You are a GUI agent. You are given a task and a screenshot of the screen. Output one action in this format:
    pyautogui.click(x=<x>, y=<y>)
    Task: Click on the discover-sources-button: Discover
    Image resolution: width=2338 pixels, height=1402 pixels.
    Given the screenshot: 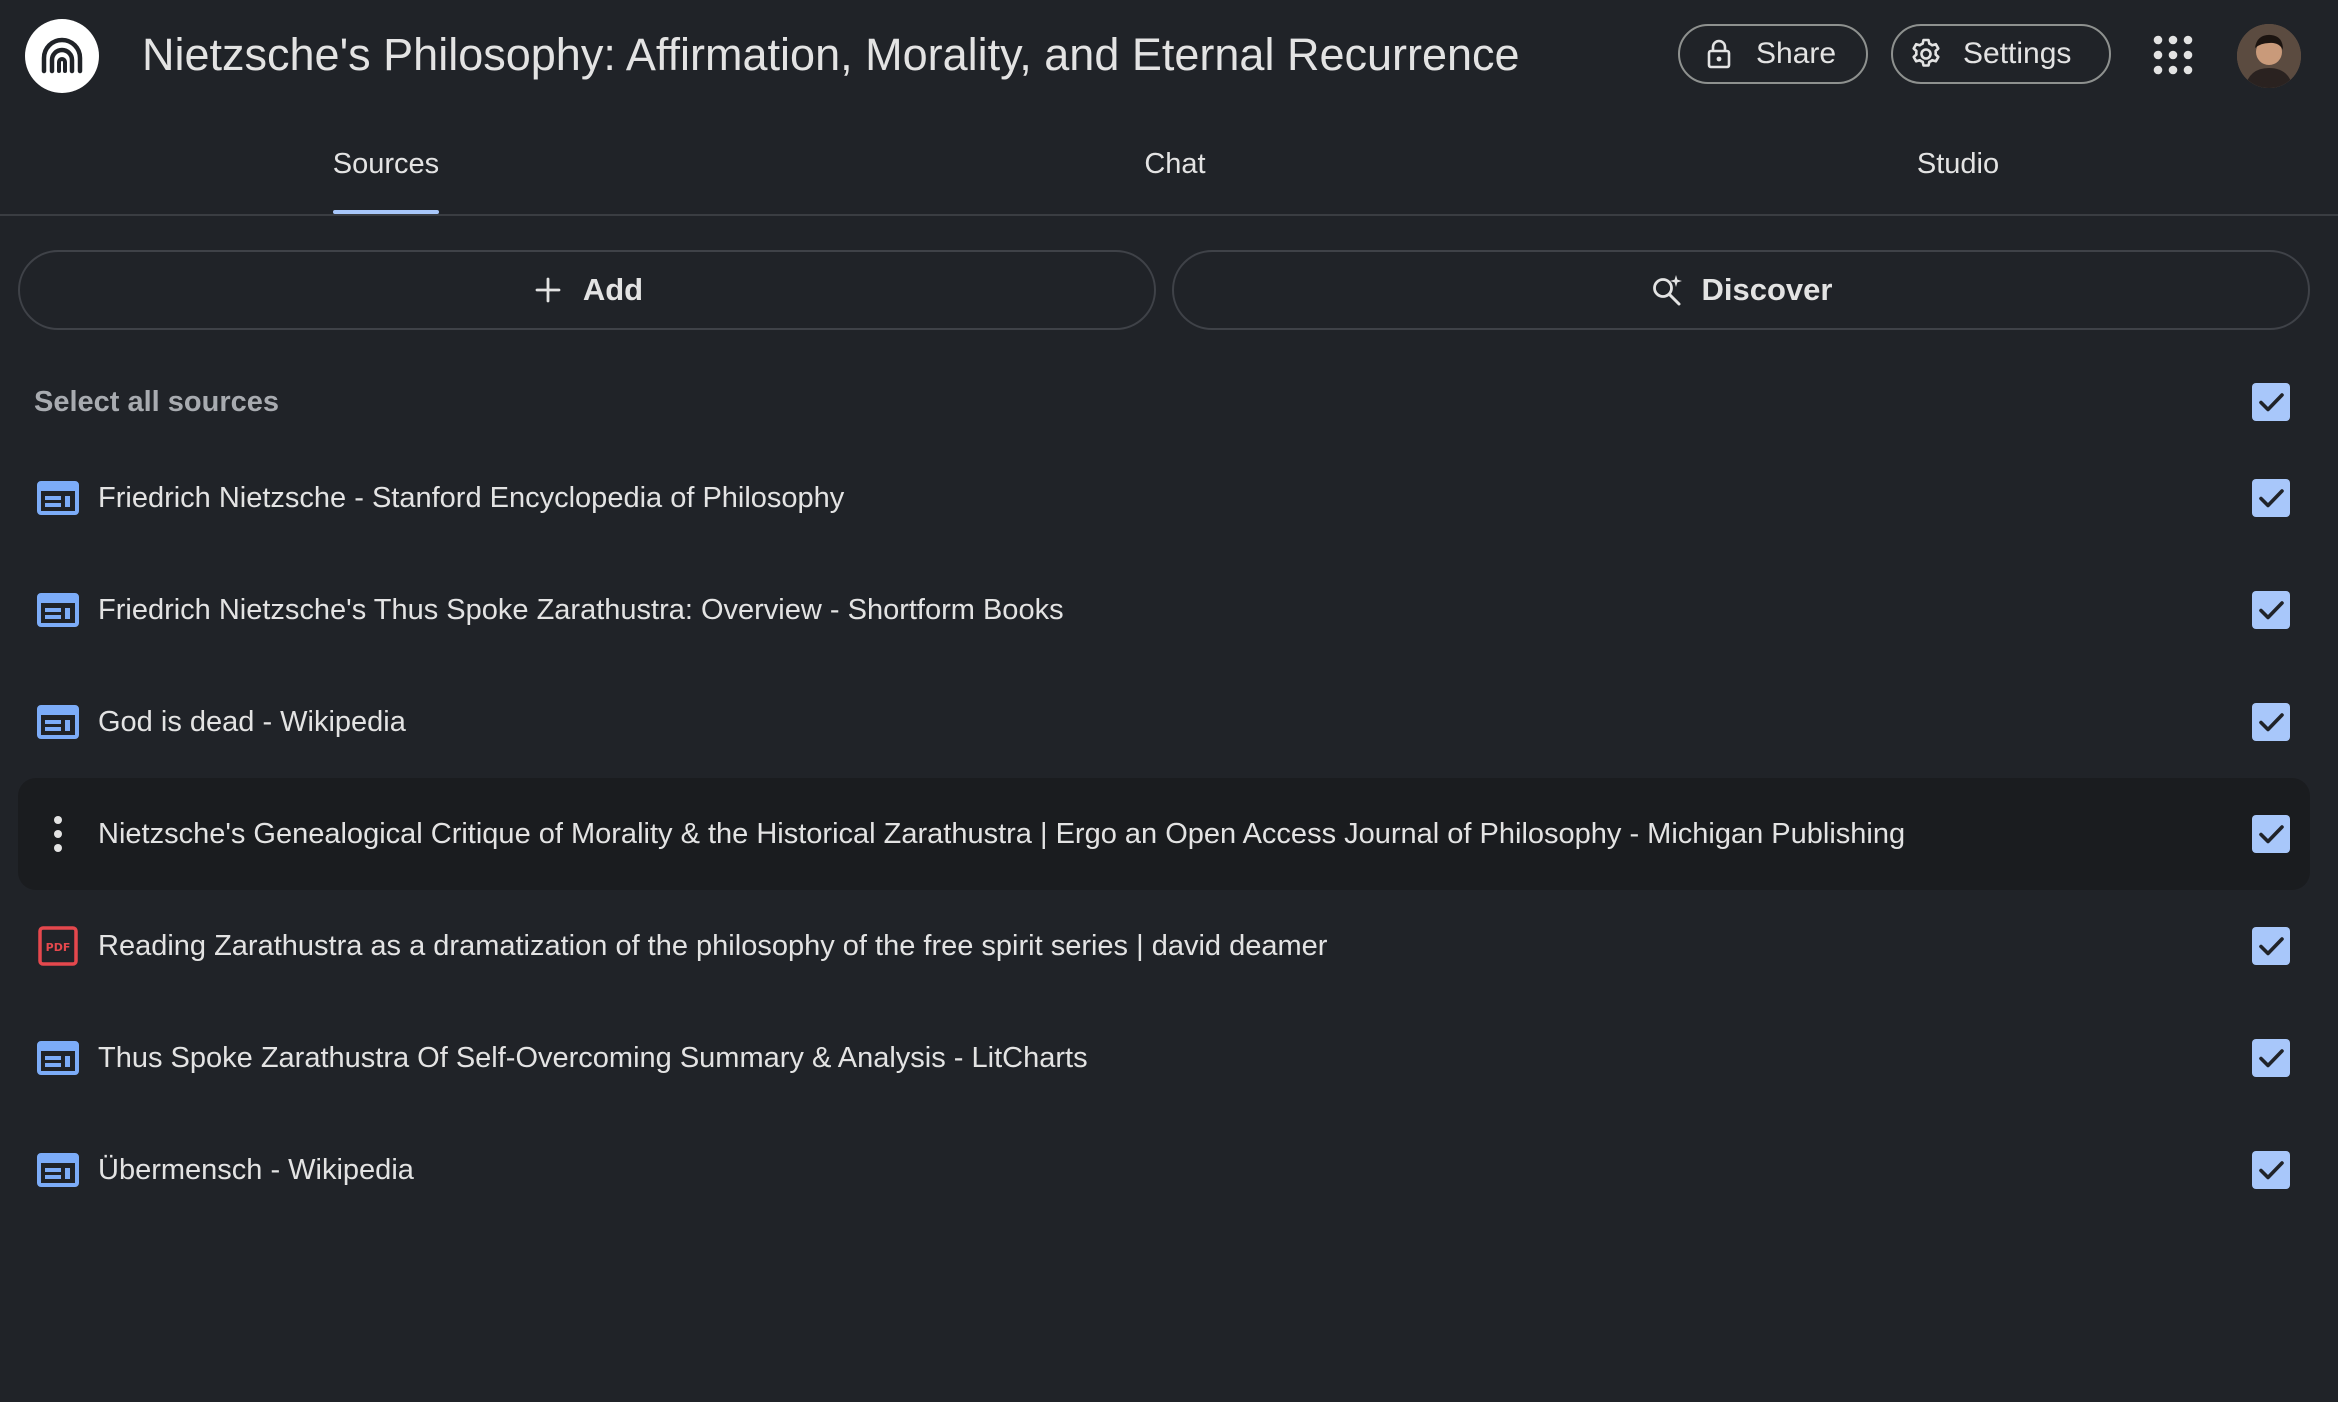 What is the action you would take?
    pyautogui.click(x=1741, y=290)
    